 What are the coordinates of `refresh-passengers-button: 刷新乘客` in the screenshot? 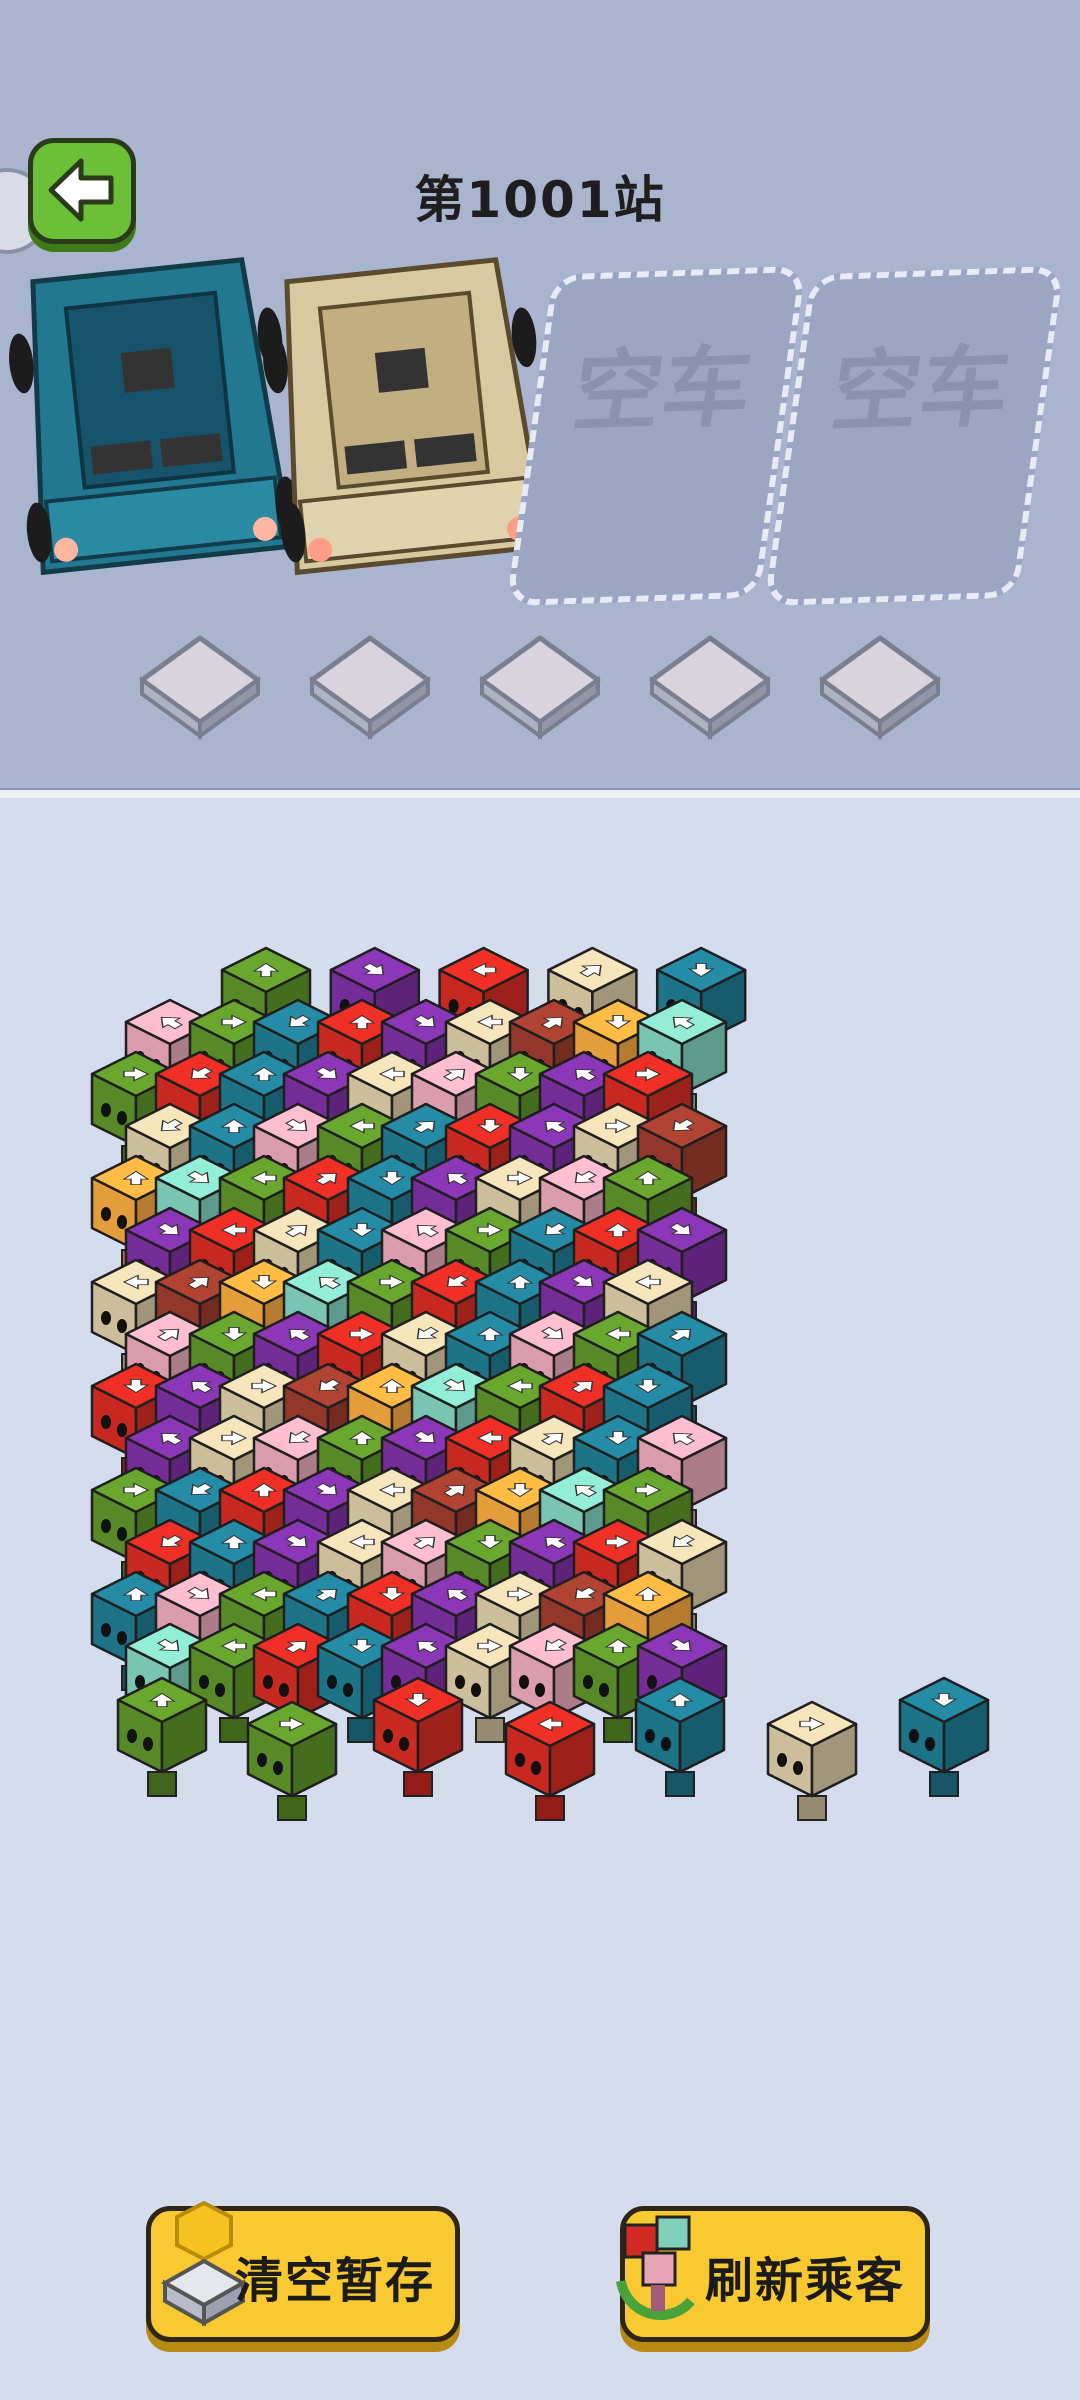 It's located at (773, 2274).